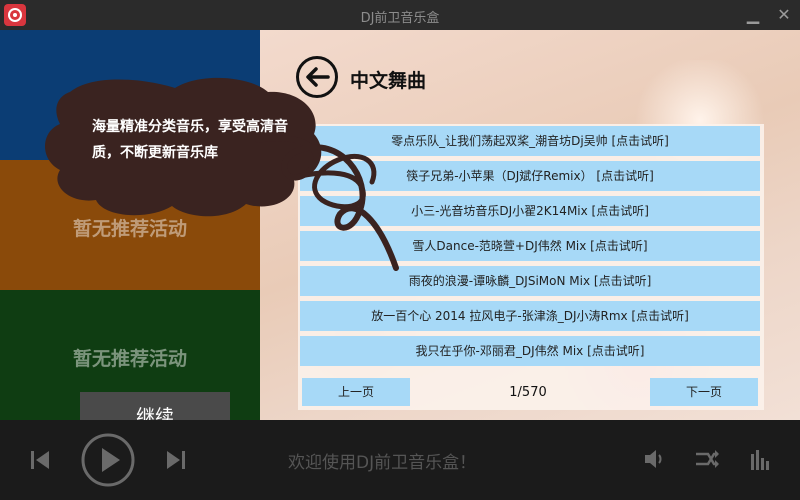  I want to click on window-title: DJ前卫音乐盒, so click(400, 18).